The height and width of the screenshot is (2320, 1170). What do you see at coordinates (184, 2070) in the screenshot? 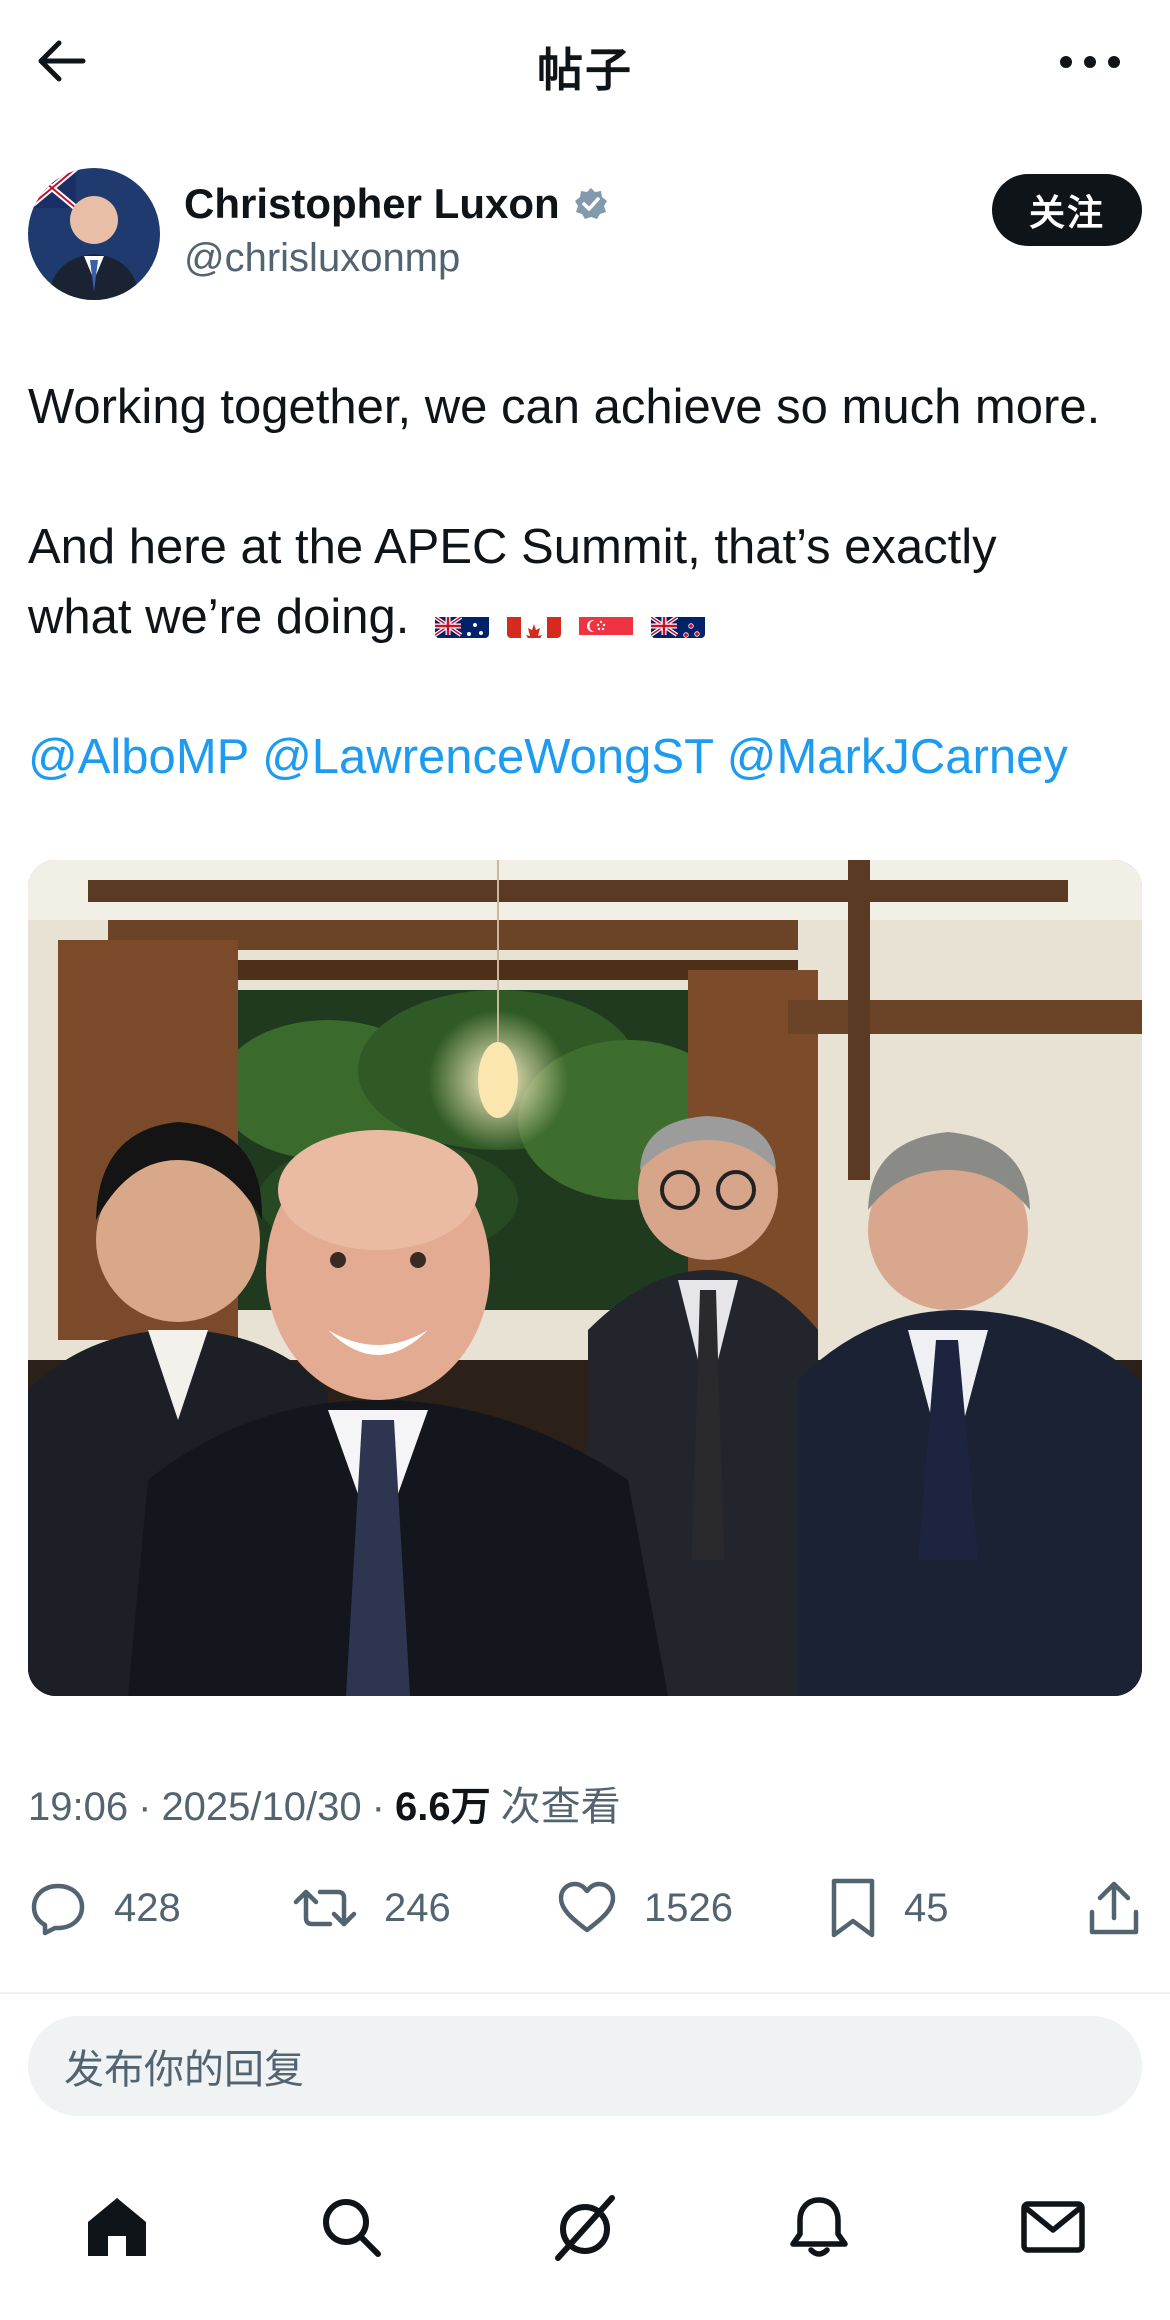
I see `reply-placeholder: 发布你的回复` at bounding box center [184, 2070].